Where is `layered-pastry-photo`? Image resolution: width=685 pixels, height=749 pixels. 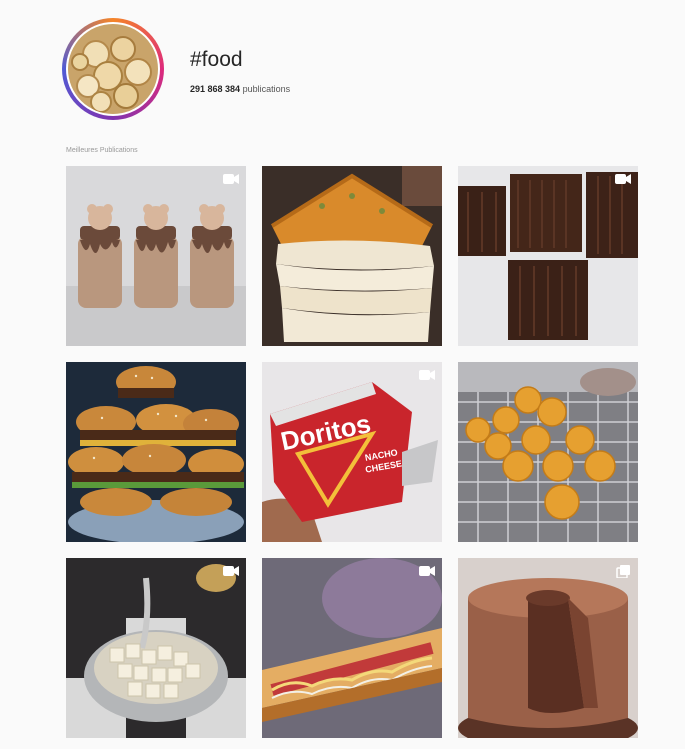 layered-pastry-photo is located at coordinates (352, 256).